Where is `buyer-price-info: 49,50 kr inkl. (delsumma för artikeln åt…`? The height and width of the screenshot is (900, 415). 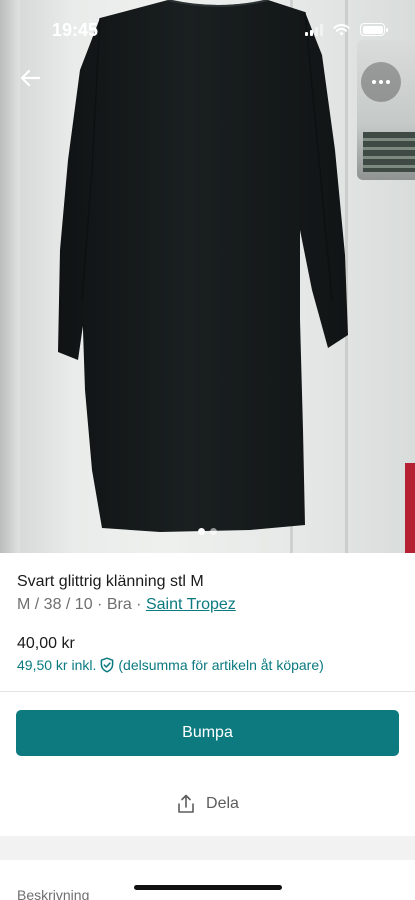
buyer-price-info: 49,50 kr inkl. (delsumma för artikeln åt… is located at coordinates (170, 665).